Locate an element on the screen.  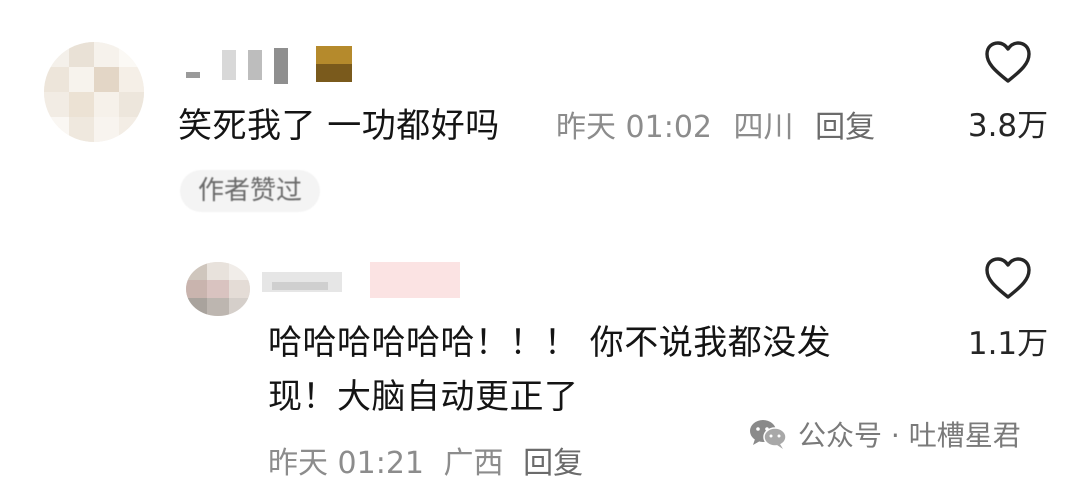
comment-text: 笑死我了 一功都好吗 is located at coordinates (339, 126).